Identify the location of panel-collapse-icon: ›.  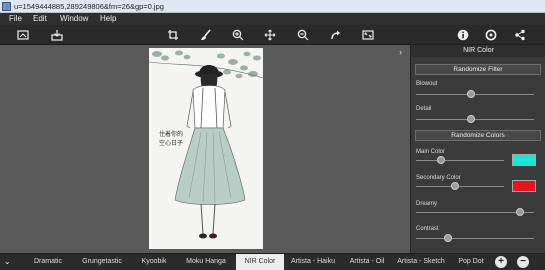
(403, 52).